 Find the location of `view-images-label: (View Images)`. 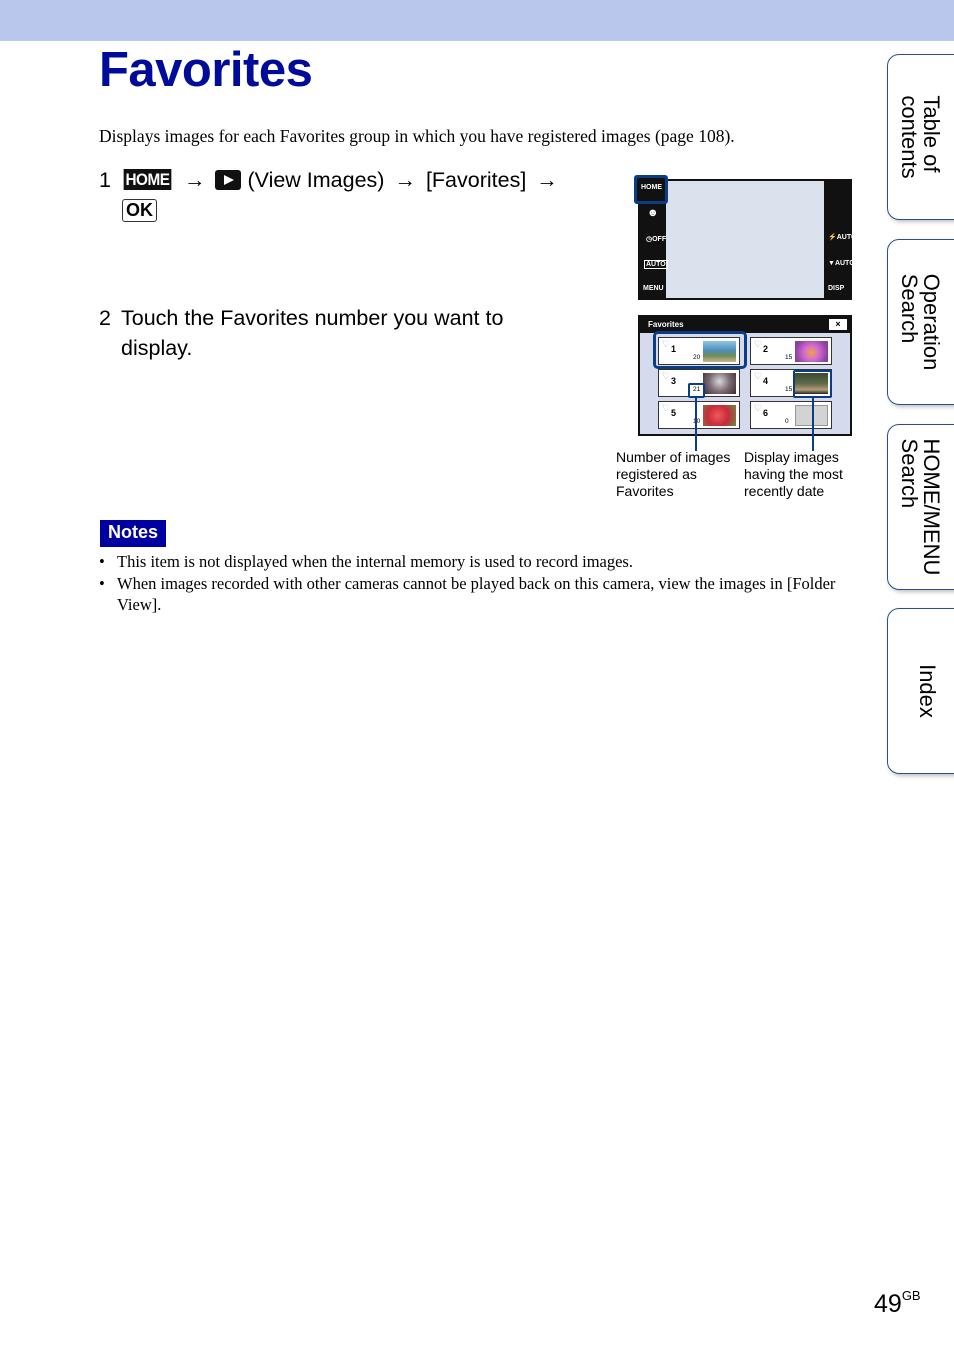

view-images-label: (View Images) is located at coordinates (316, 180).